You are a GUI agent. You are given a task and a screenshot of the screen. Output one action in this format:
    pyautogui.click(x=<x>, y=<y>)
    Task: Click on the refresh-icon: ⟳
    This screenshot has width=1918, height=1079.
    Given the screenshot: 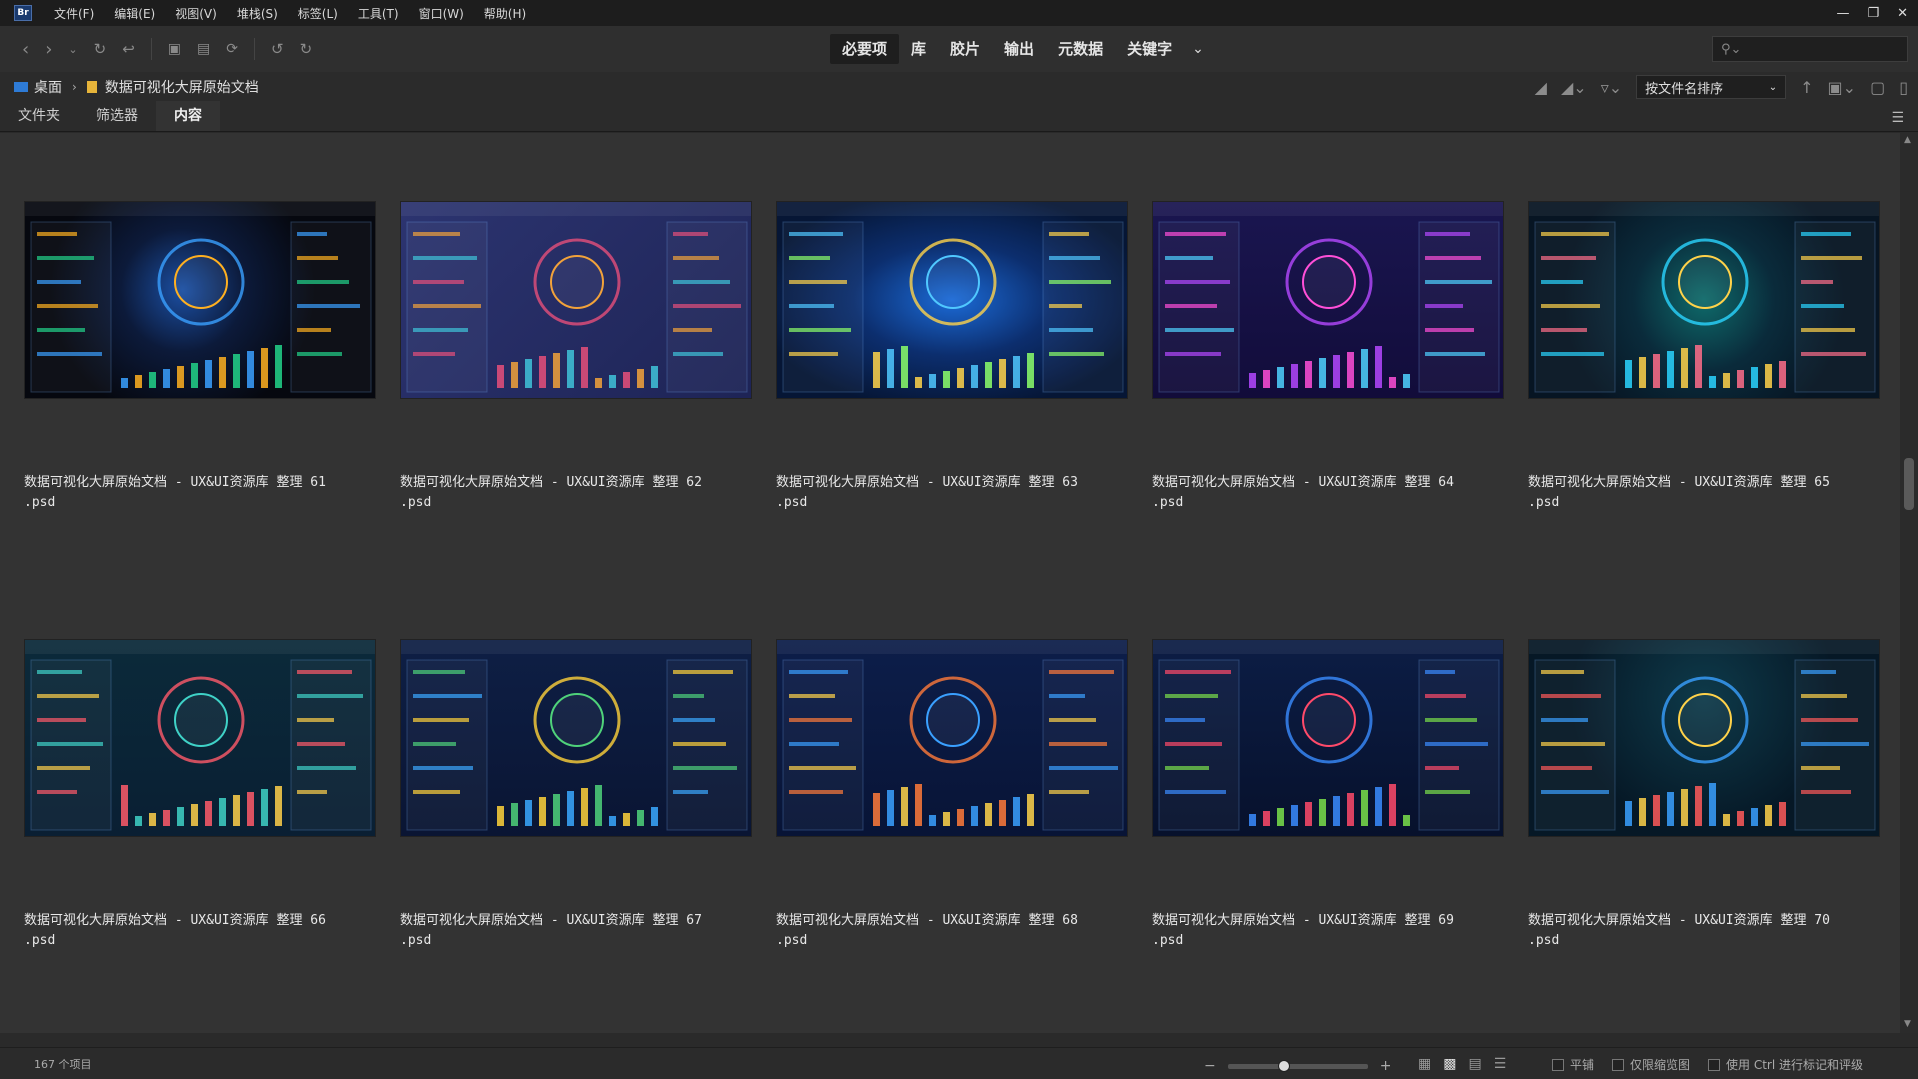 What is the action you would take?
    pyautogui.click(x=232, y=49)
    